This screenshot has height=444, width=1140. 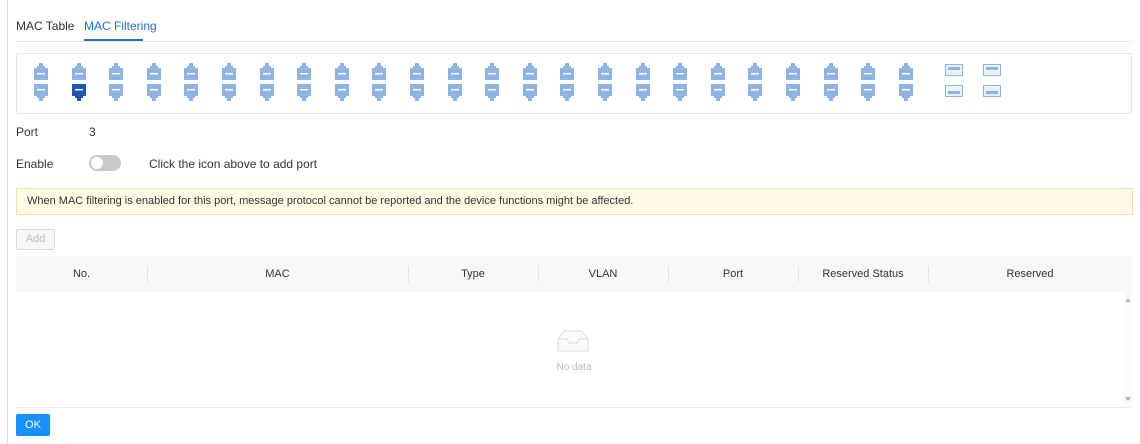 What do you see at coordinates (229, 71) in the screenshot?
I see `port-11-icon` at bounding box center [229, 71].